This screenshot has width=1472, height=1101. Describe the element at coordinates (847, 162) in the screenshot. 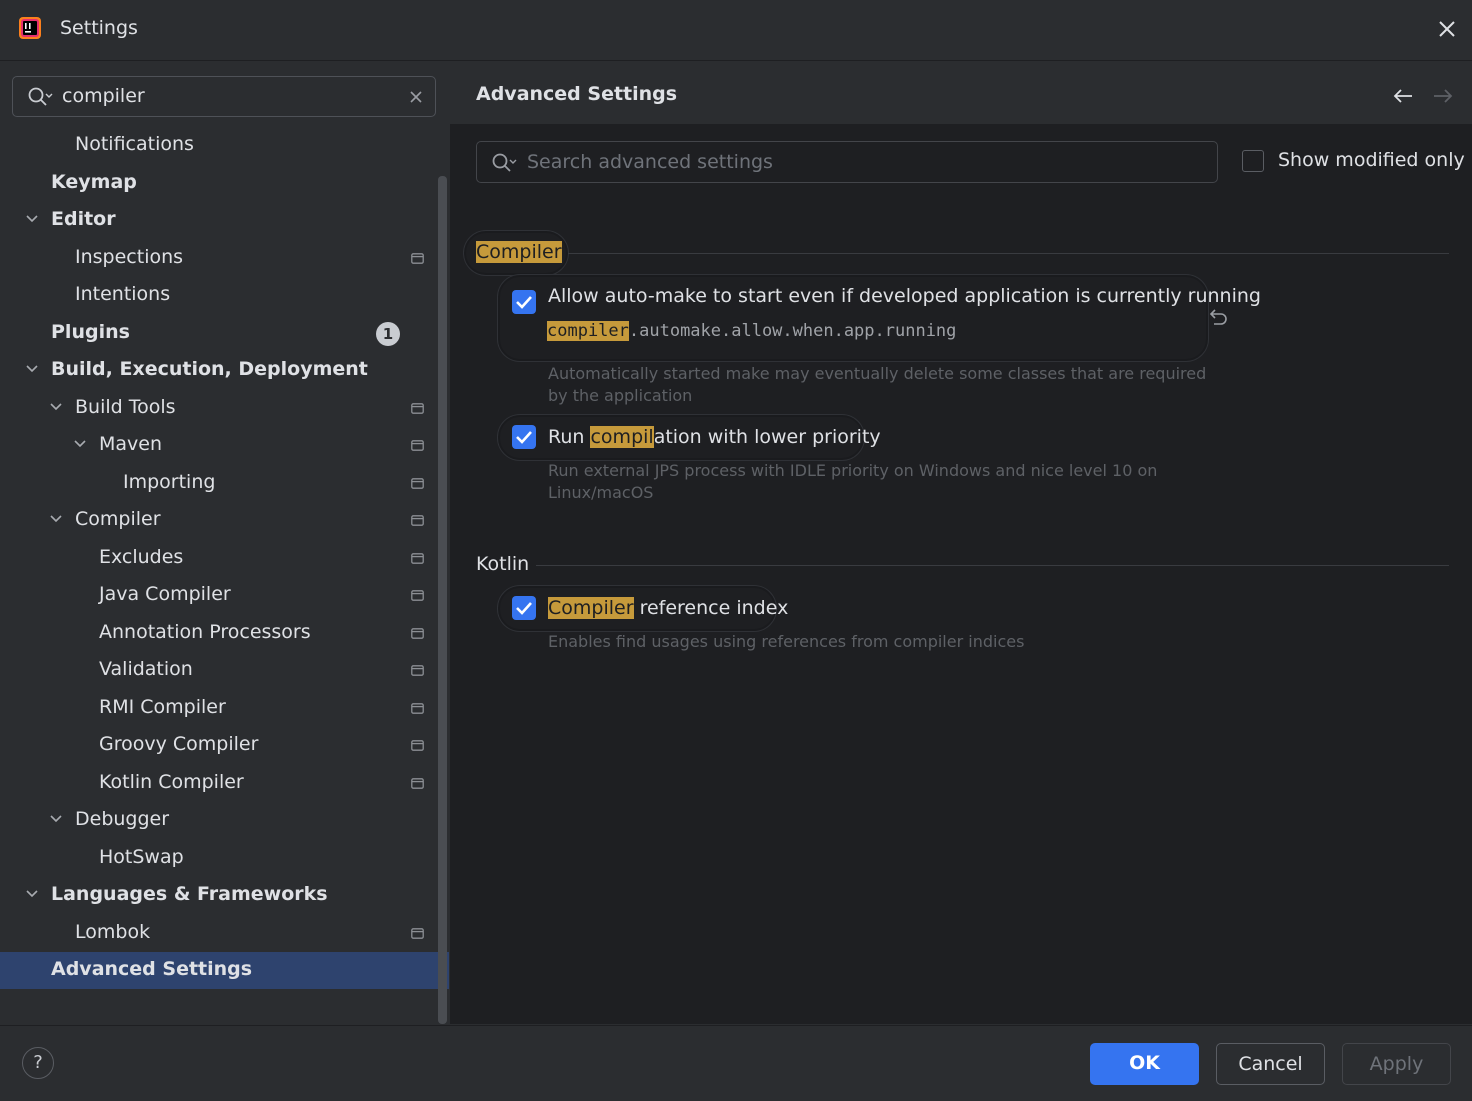

I see `advanced-search-input: Search advanced settings` at that location.